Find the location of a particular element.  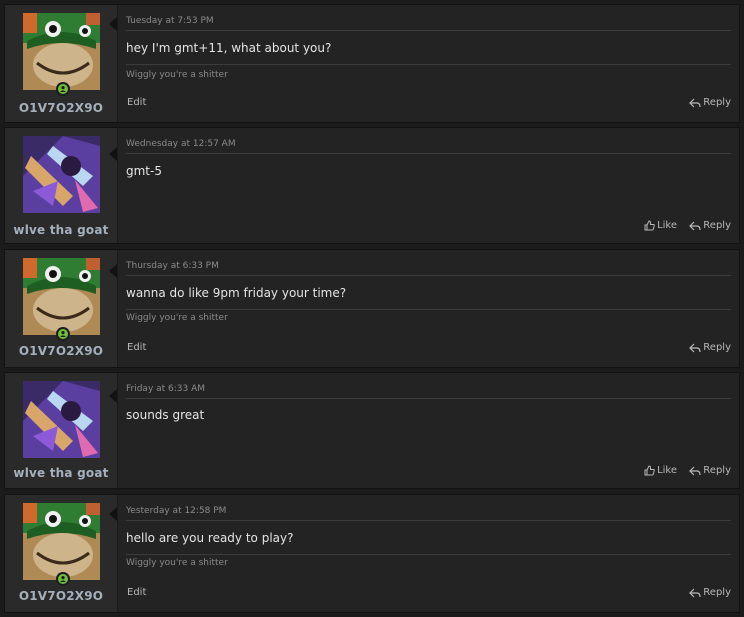

message-text: hey I'm gmt+11, what about you? is located at coordinates (229, 48).